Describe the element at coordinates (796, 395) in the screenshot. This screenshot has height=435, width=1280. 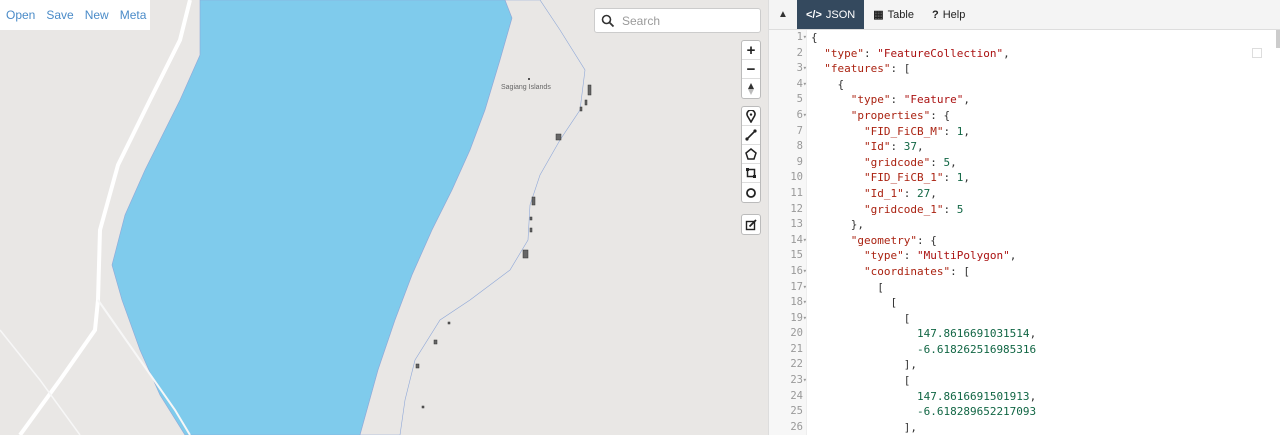
I see `line-number: 24` at that location.